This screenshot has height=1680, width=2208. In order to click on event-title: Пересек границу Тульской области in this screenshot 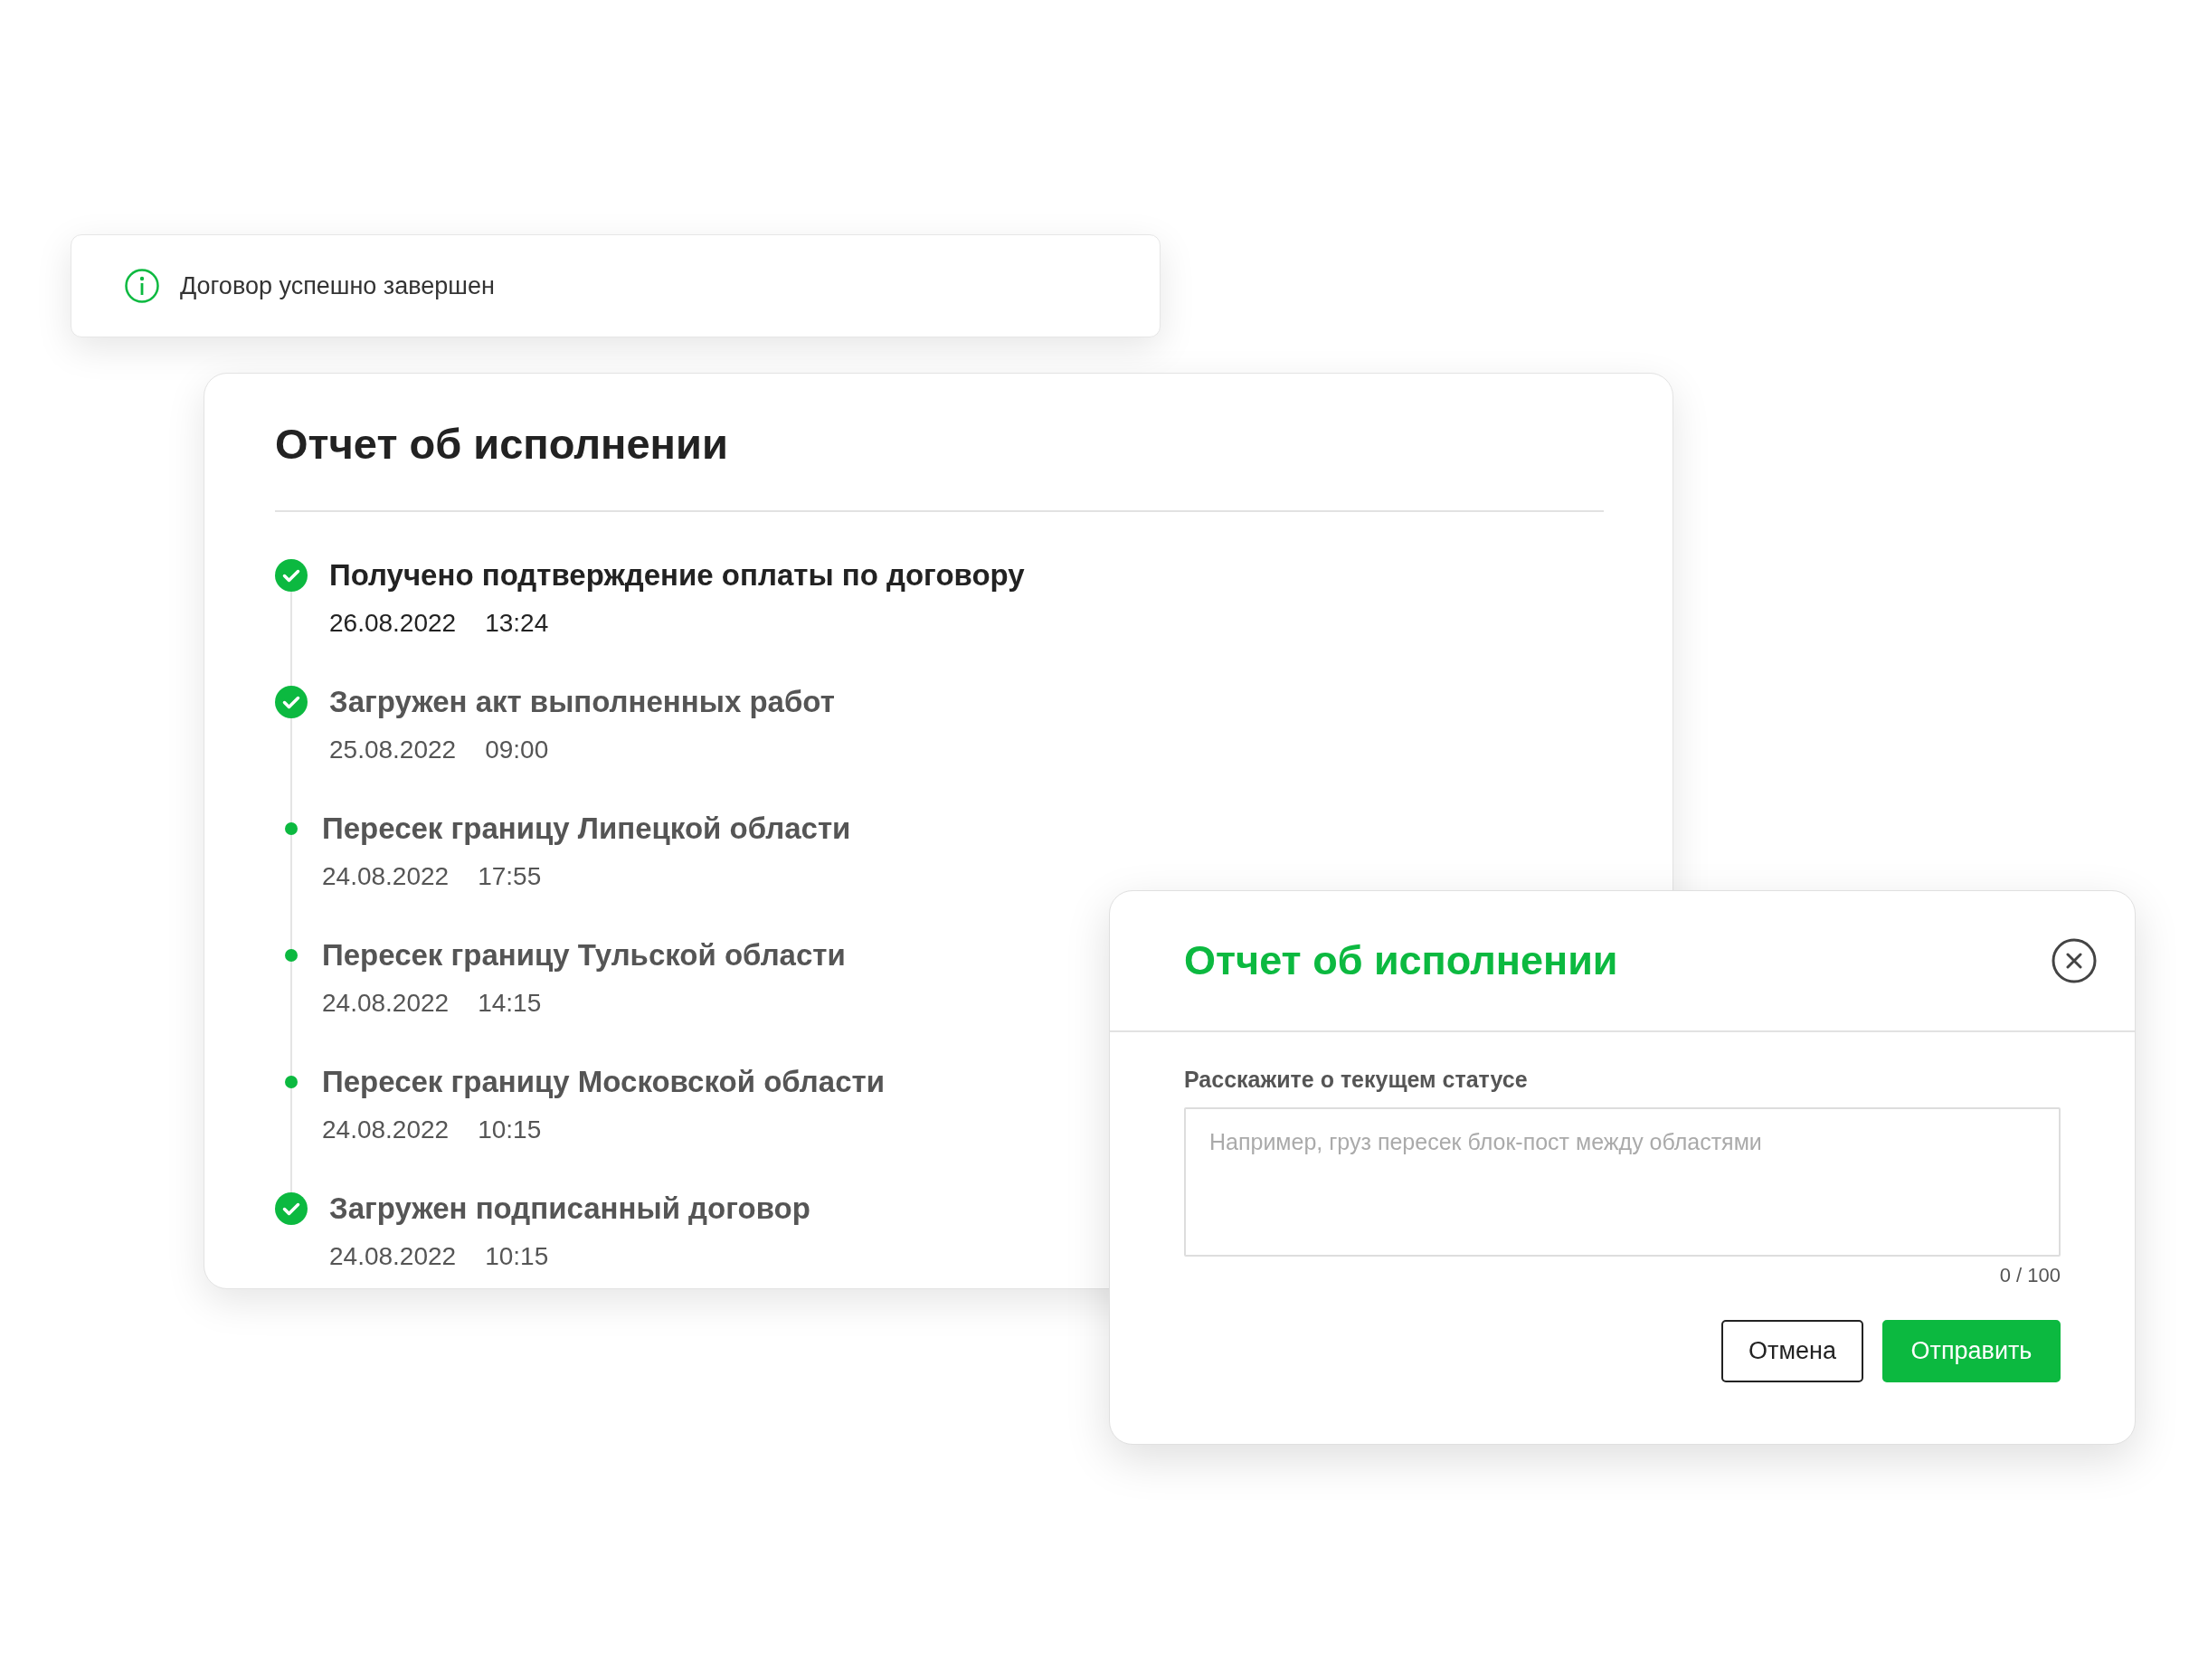, I will do `click(584, 955)`.